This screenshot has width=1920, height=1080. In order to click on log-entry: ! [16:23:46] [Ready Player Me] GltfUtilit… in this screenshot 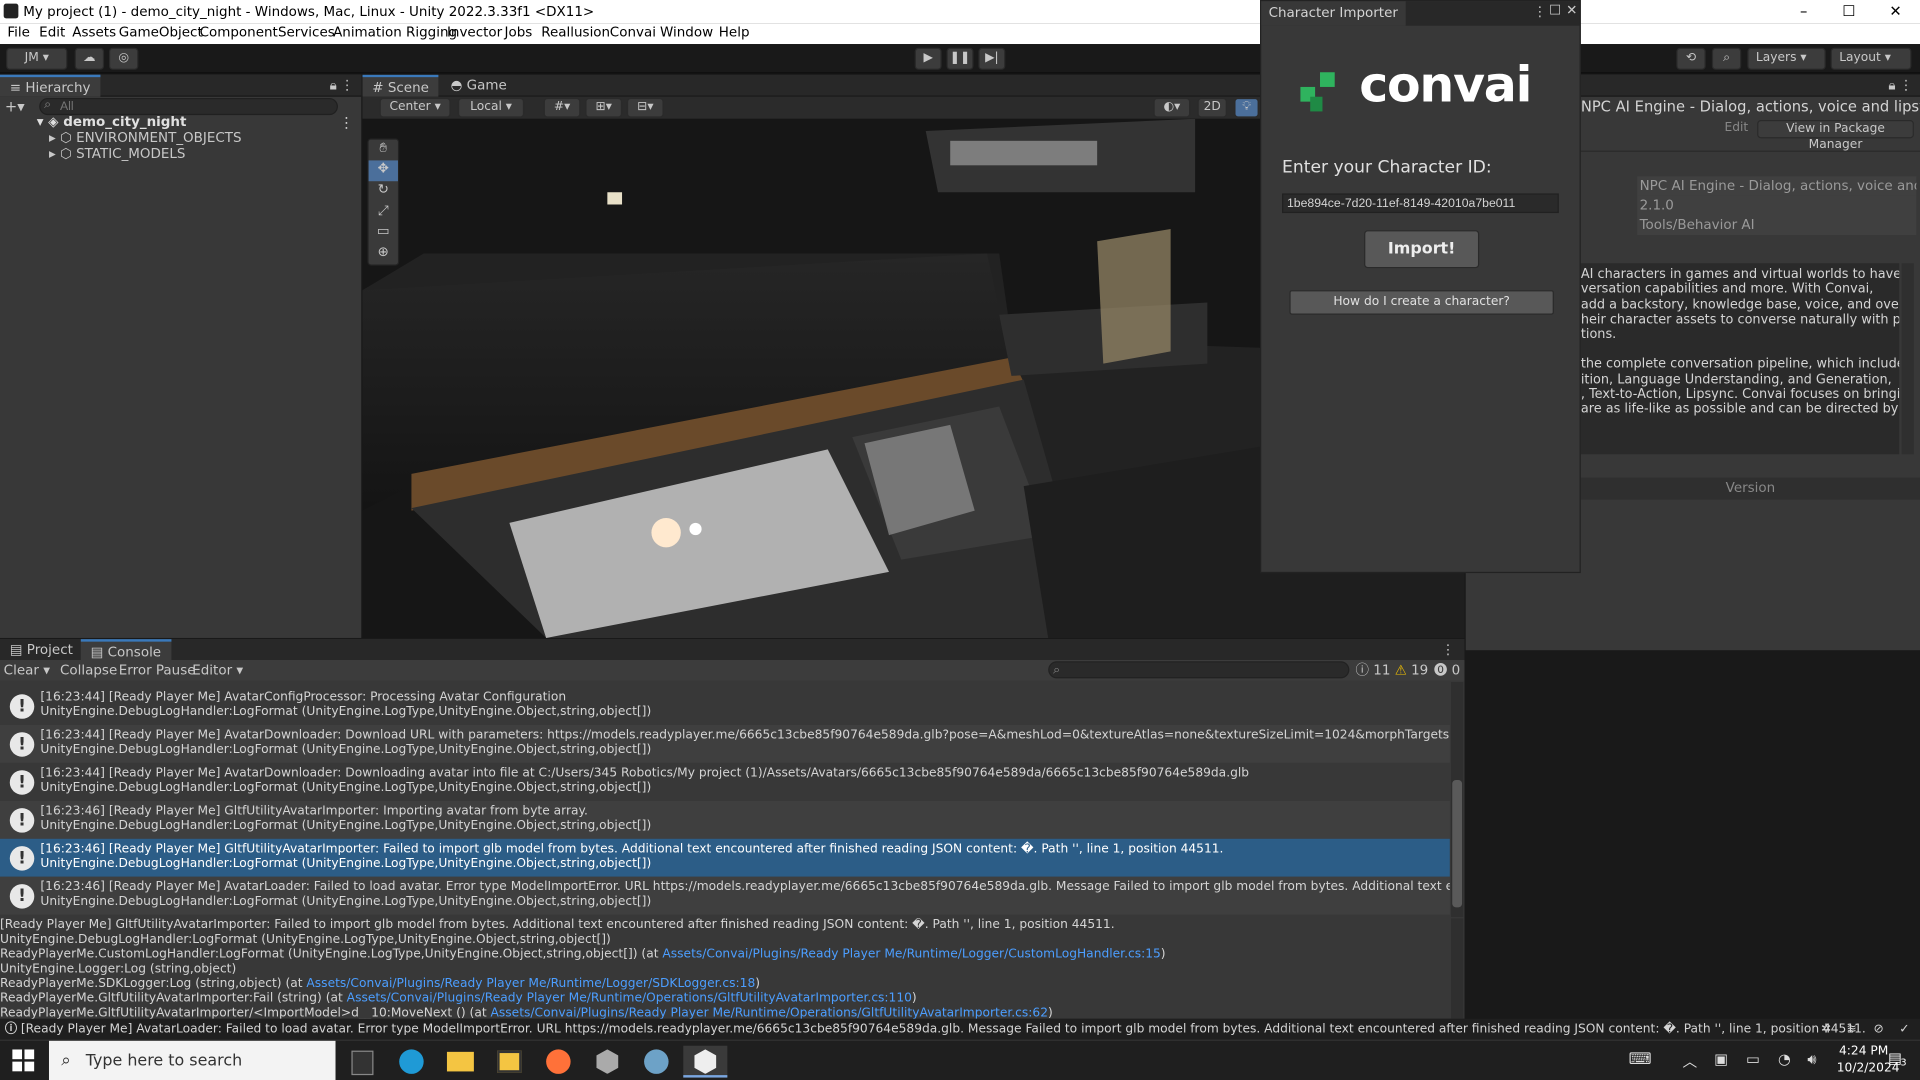, I will do `click(725, 819)`.